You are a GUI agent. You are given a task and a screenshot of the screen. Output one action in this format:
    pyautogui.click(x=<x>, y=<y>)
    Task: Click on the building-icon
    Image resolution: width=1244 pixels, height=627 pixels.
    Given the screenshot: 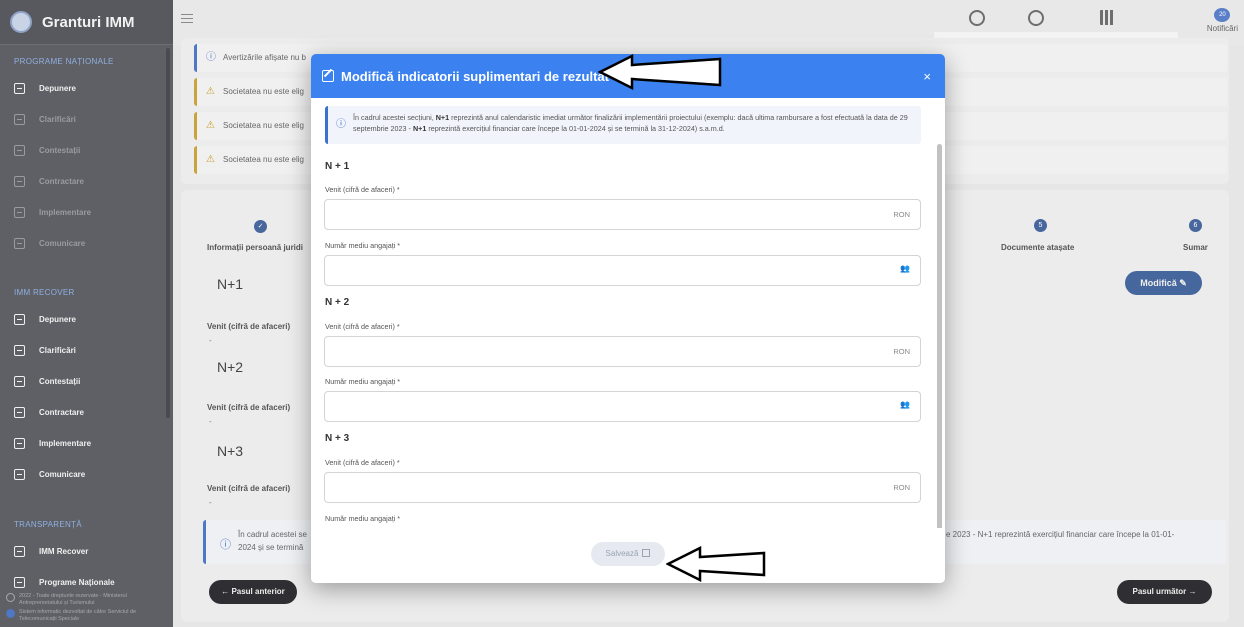 What is the action you would take?
    pyautogui.click(x=1107, y=17)
    